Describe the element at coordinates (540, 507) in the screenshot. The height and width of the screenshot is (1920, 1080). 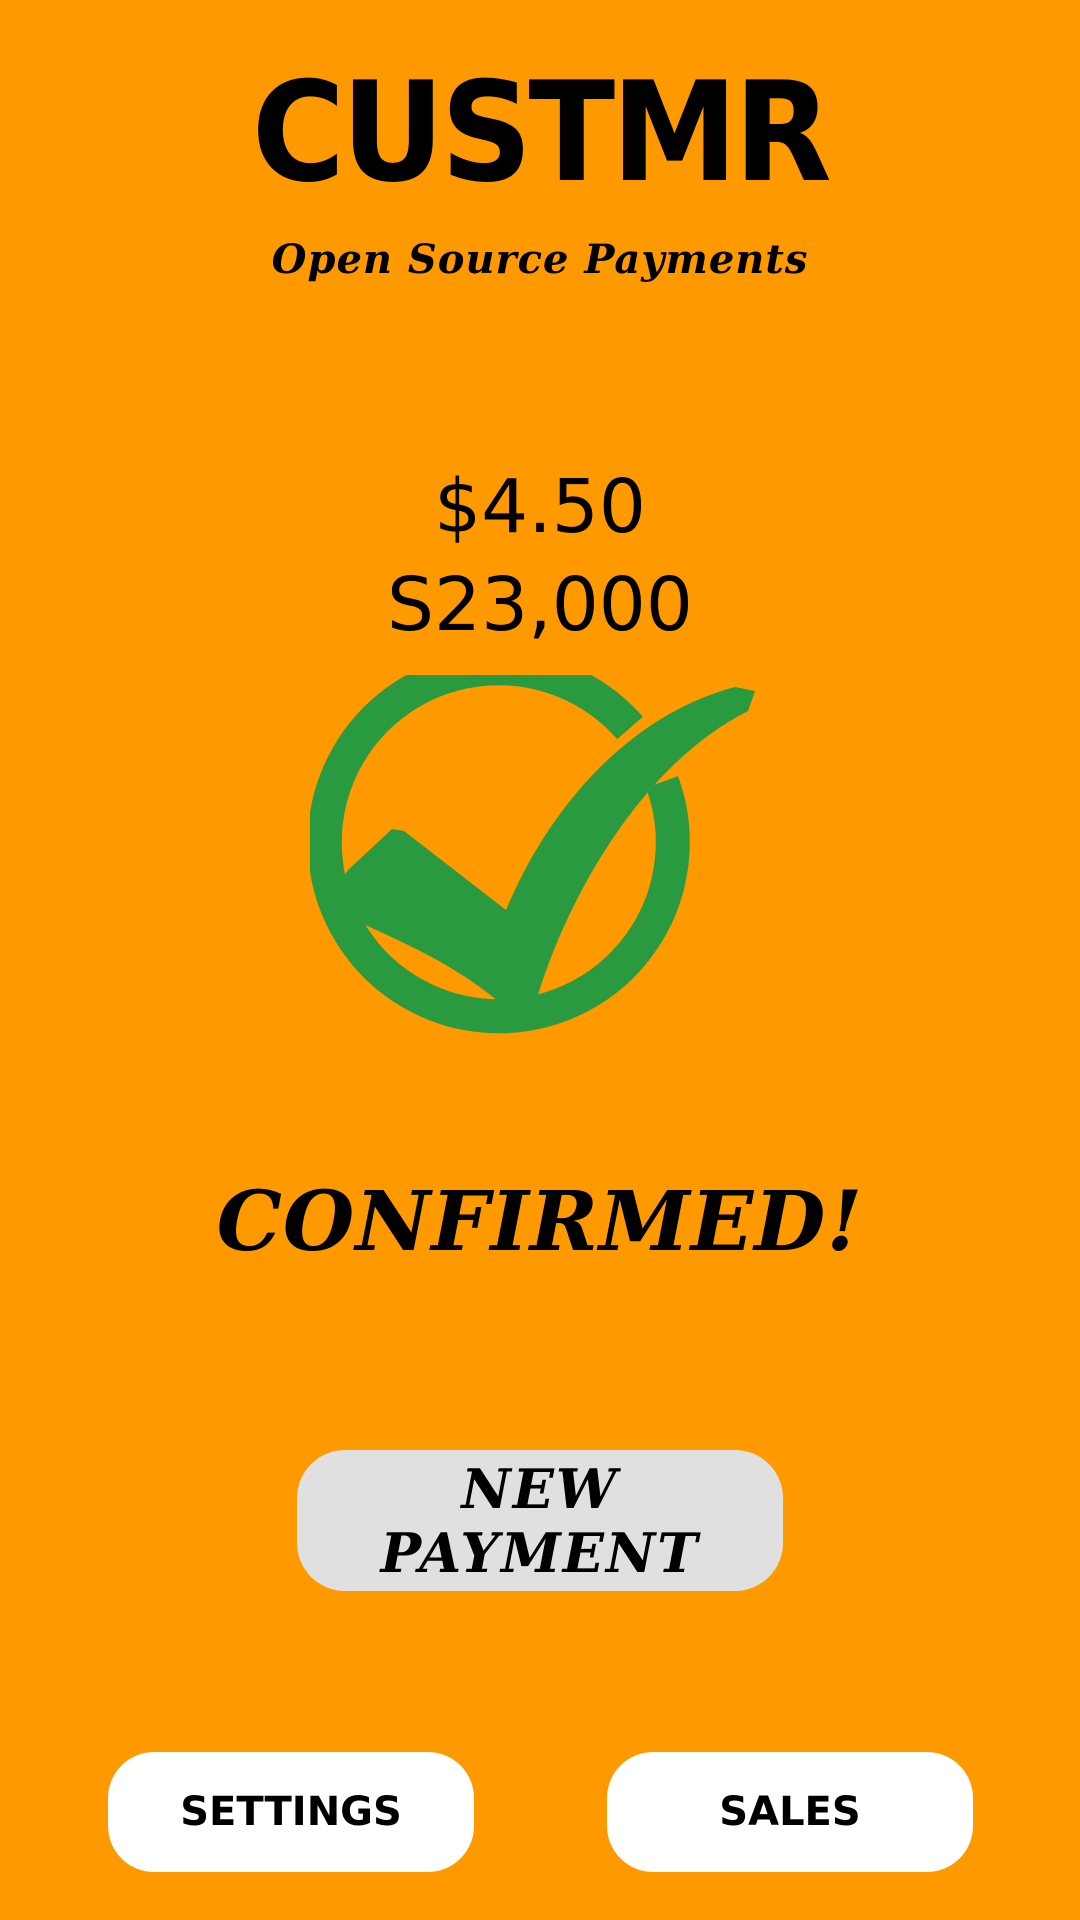
I see `payment-amount: $4.50` at that location.